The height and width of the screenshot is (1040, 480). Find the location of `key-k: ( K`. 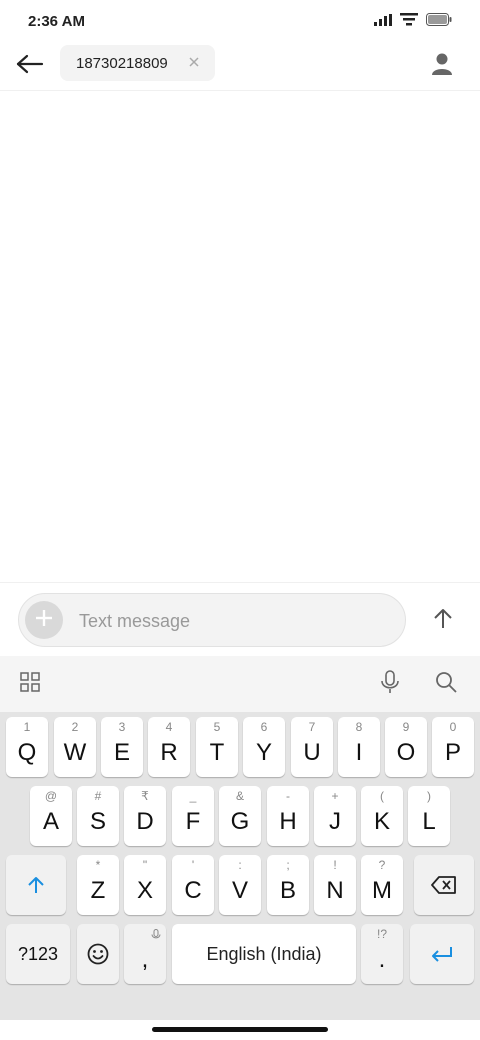

key-k: ( K is located at coordinates (382, 816).